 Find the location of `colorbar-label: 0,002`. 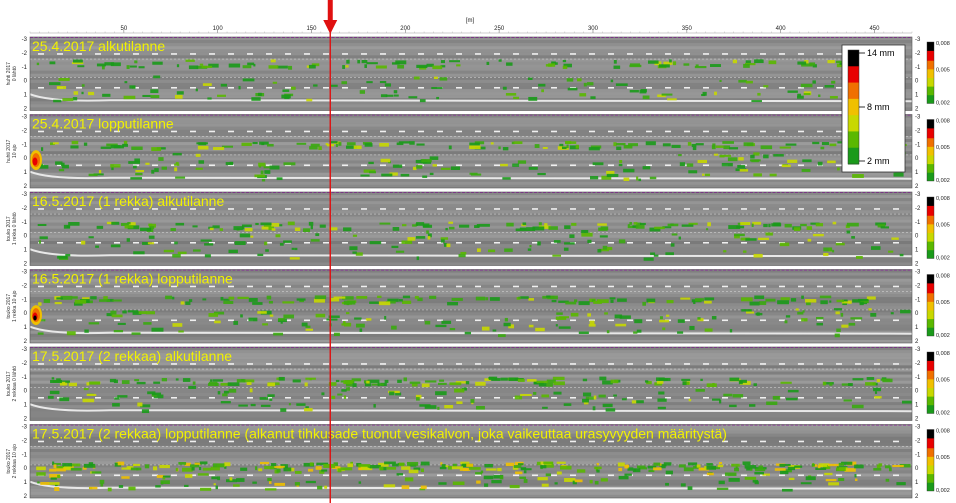

colorbar-label: 0,002 is located at coordinates (943, 258).